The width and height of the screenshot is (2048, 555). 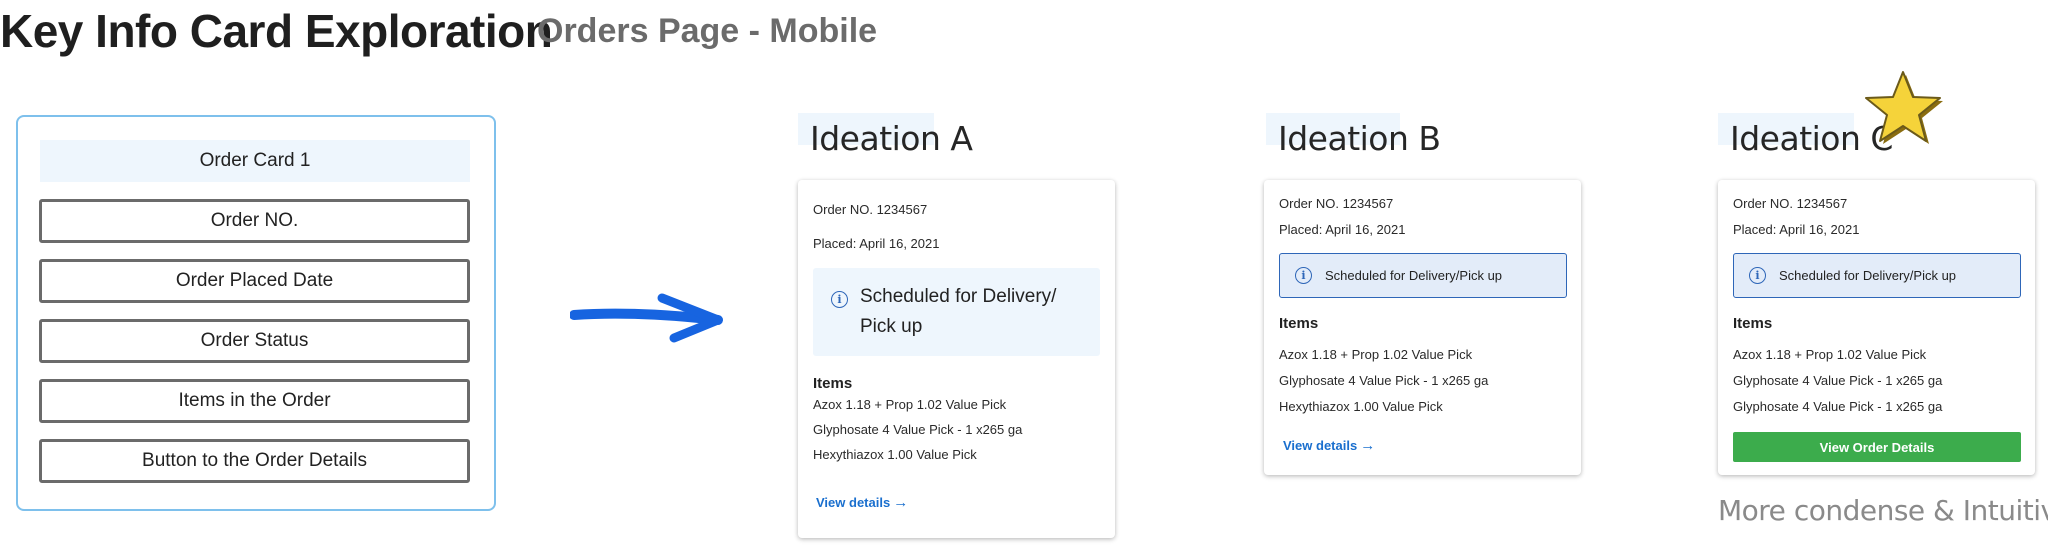 I want to click on hand-drawn-arrow-icon, so click(x=646, y=318).